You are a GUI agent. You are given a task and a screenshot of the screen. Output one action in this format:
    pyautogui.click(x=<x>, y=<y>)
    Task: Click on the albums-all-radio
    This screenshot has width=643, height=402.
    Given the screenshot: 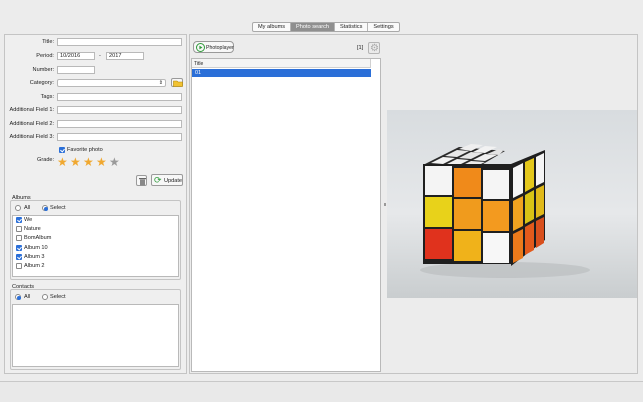 What is the action you would take?
    pyautogui.click(x=18, y=208)
    